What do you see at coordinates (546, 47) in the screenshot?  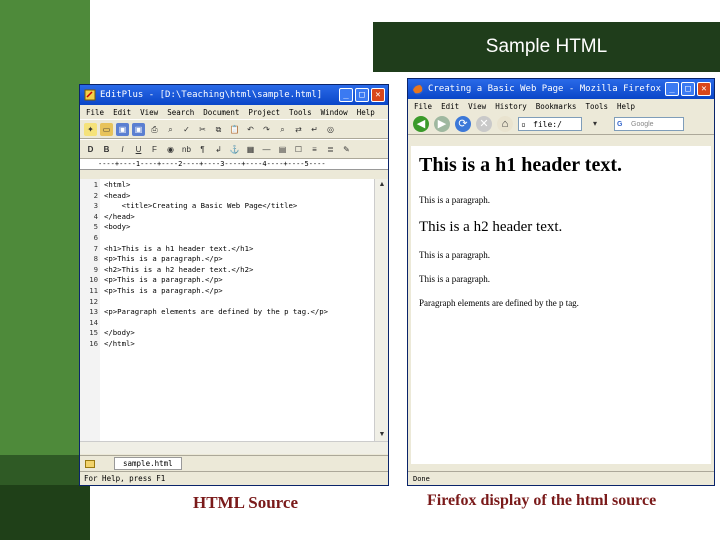 I see `slide-title: Sample HTML` at bounding box center [546, 47].